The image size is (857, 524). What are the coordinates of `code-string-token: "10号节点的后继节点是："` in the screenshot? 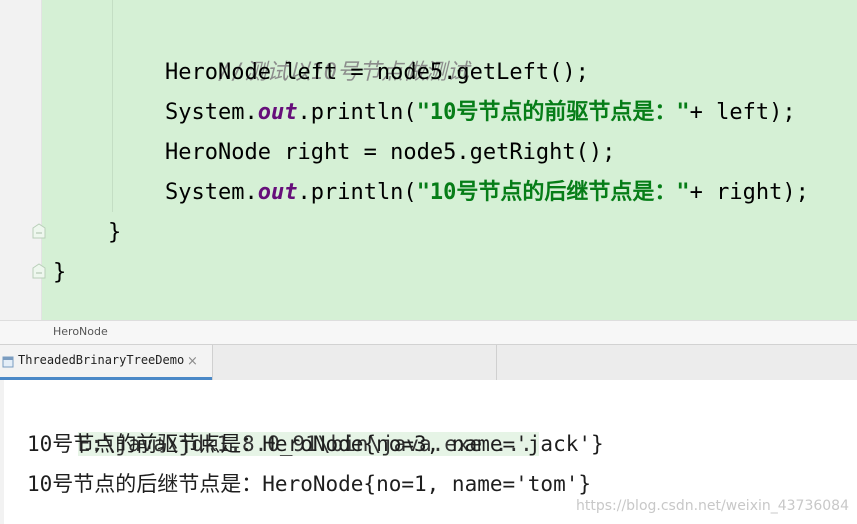 It's located at (553, 192).